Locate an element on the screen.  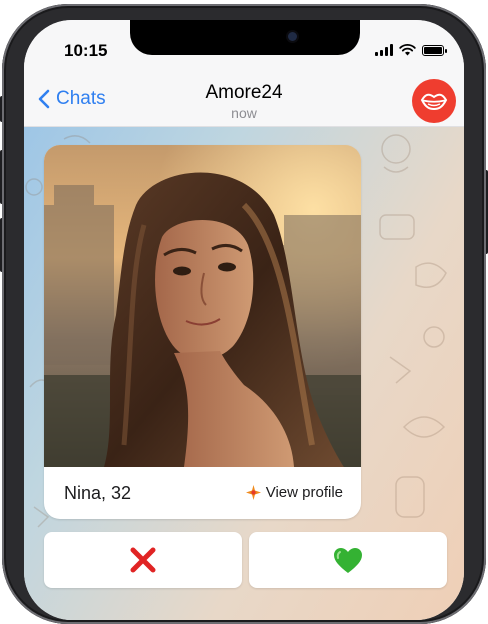
signal-icon is located at coordinates (384, 50).